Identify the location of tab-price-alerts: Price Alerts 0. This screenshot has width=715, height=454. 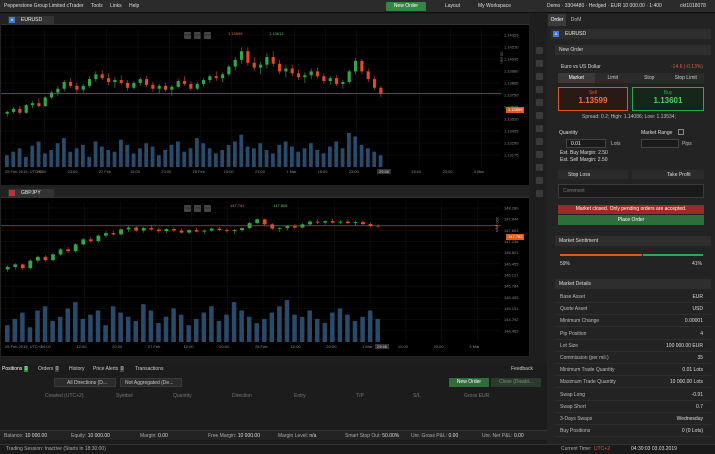
(109, 369).